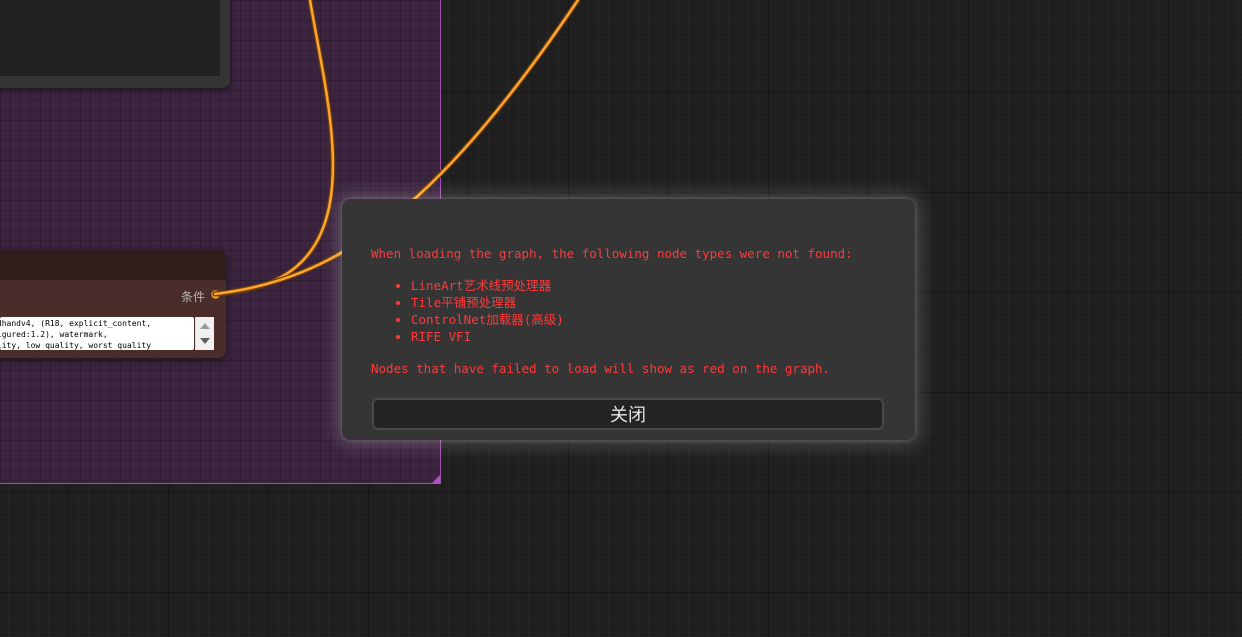  I want to click on missing-node-item: RIFE VFI, so click(479, 336).